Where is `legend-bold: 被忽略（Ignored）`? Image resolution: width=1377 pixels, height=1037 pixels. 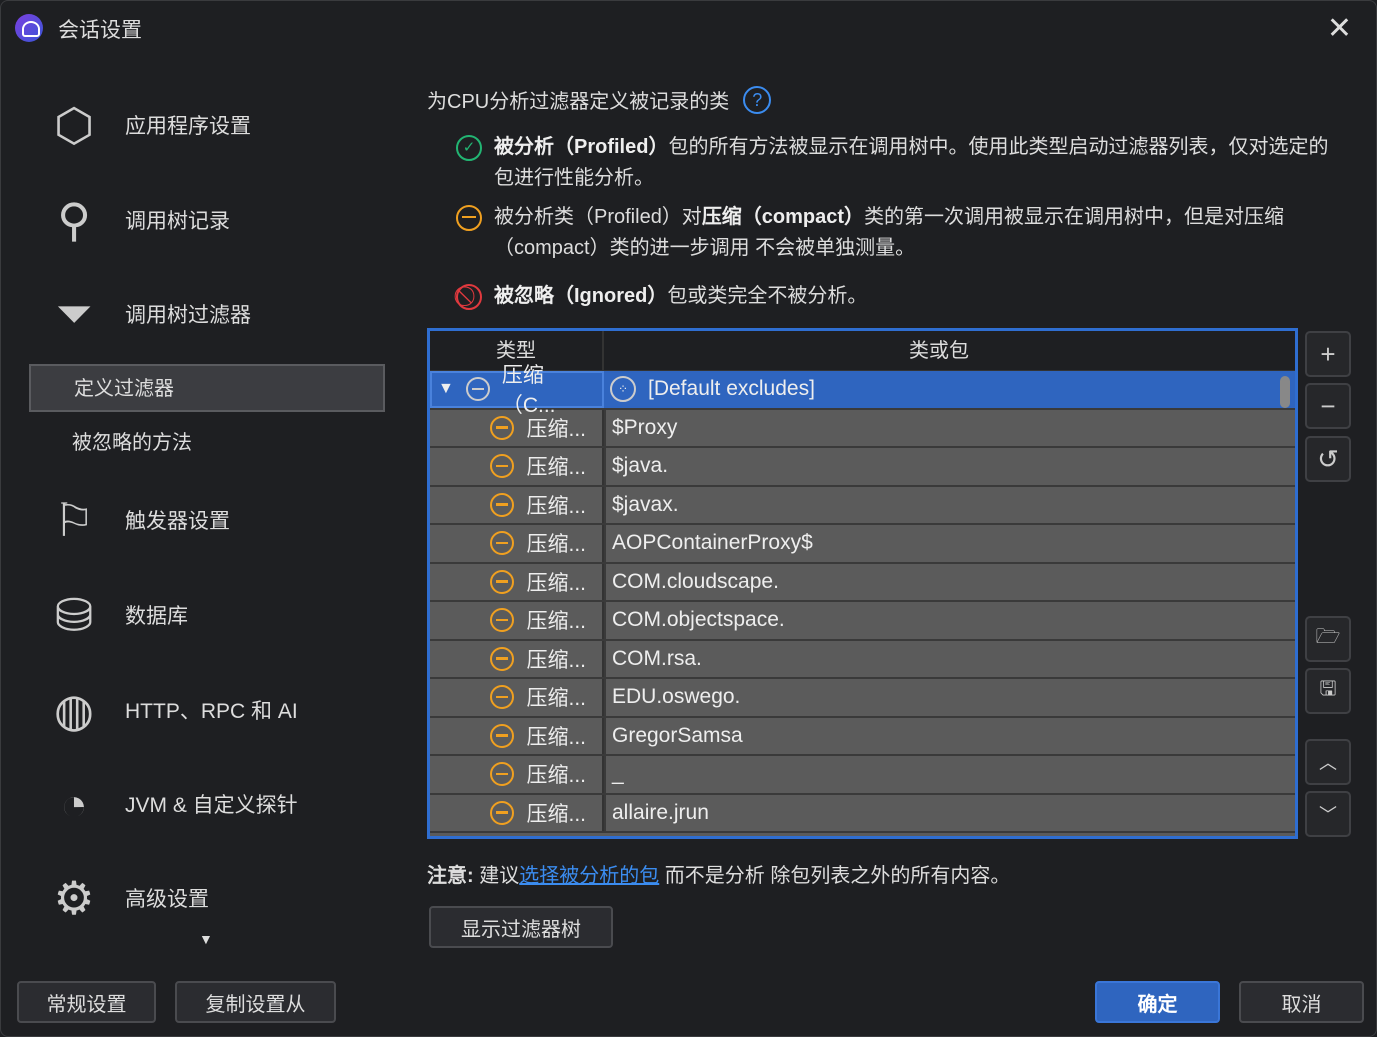
legend-bold: 被忽略（Ignored） is located at coordinates (581, 296).